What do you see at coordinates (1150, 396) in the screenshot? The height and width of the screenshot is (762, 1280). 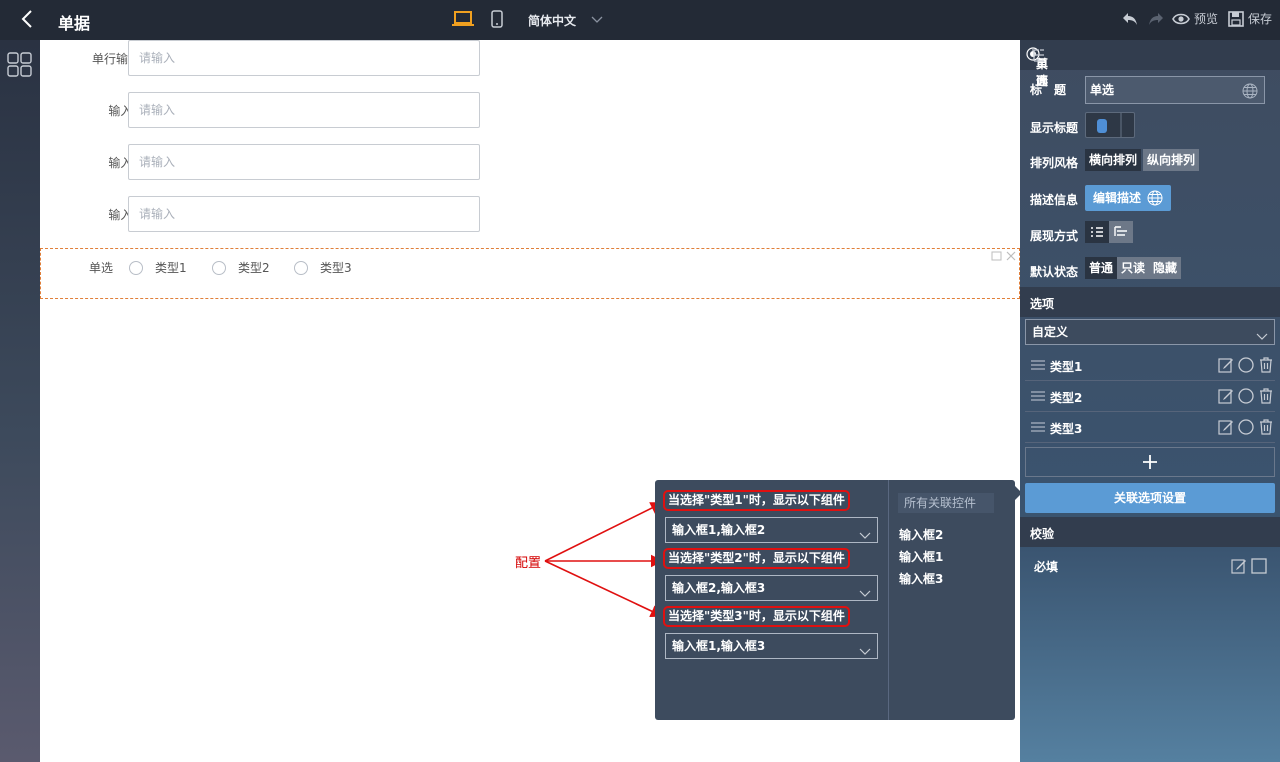 I see `option-row: 类型2` at bounding box center [1150, 396].